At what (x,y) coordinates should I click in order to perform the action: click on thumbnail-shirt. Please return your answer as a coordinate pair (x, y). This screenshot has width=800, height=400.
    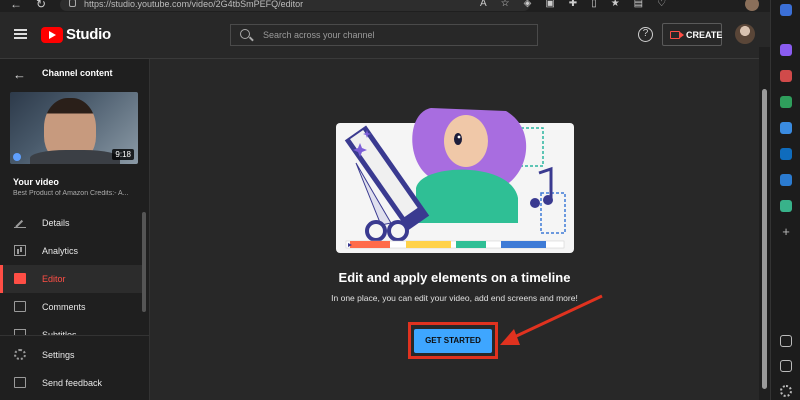
    Looking at the image, I should click on (75, 157).